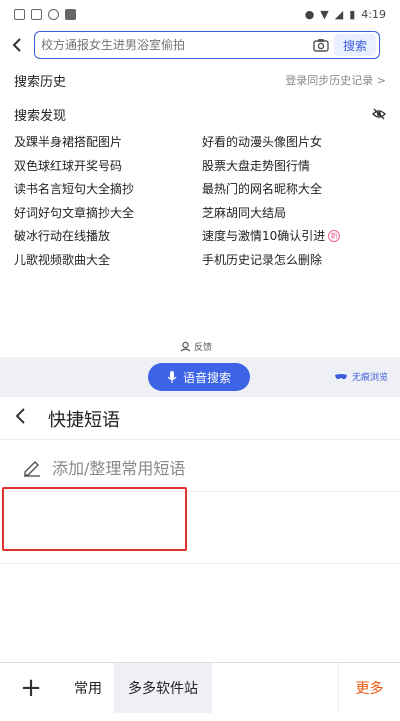 Image resolution: width=400 pixels, height=721 pixels. I want to click on login-sync-link: 登录同步历史记录 >, so click(335, 80).